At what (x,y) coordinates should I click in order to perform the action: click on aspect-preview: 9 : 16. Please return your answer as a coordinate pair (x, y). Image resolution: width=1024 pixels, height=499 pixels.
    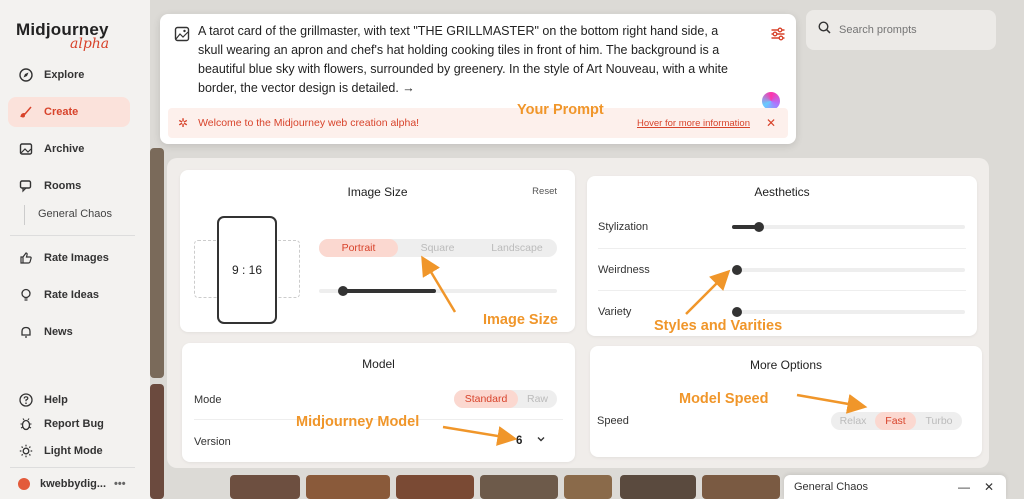
    Looking at the image, I should click on (247, 270).